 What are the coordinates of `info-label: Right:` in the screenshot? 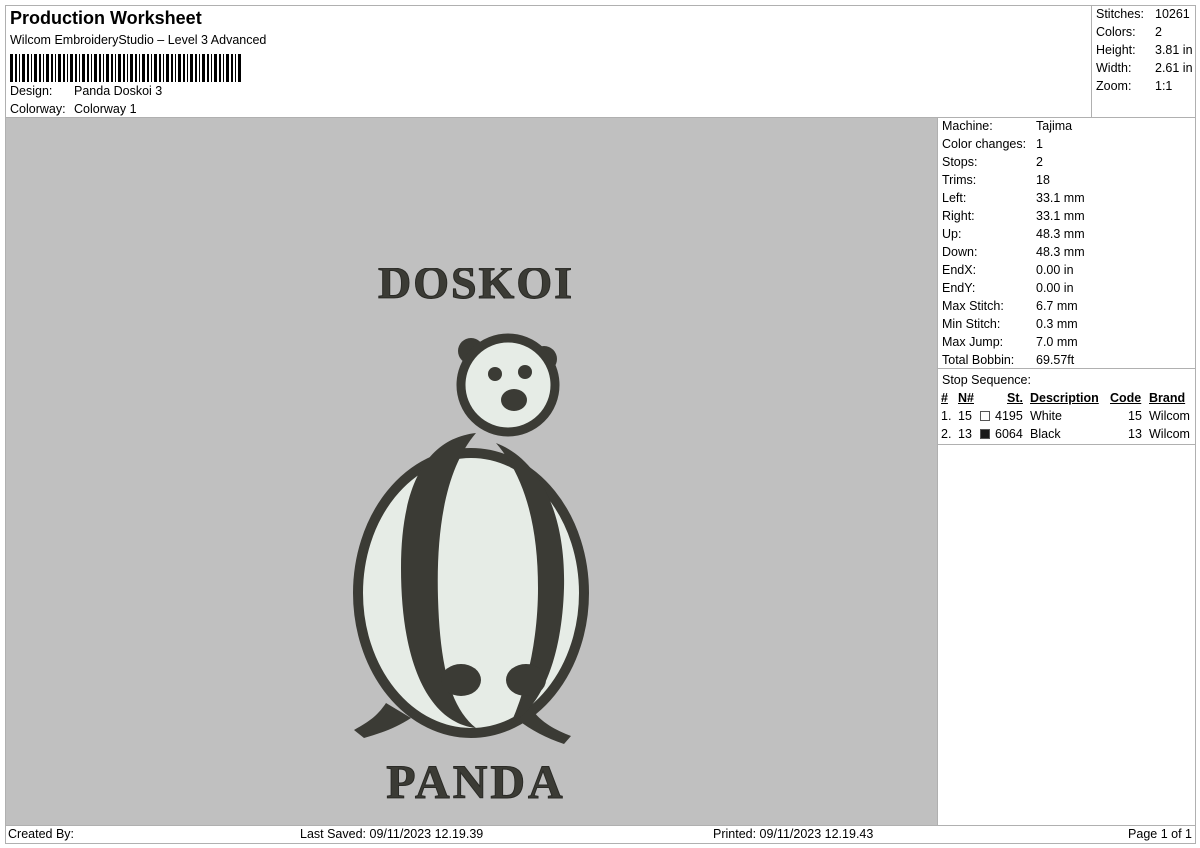 It's located at (958, 216).